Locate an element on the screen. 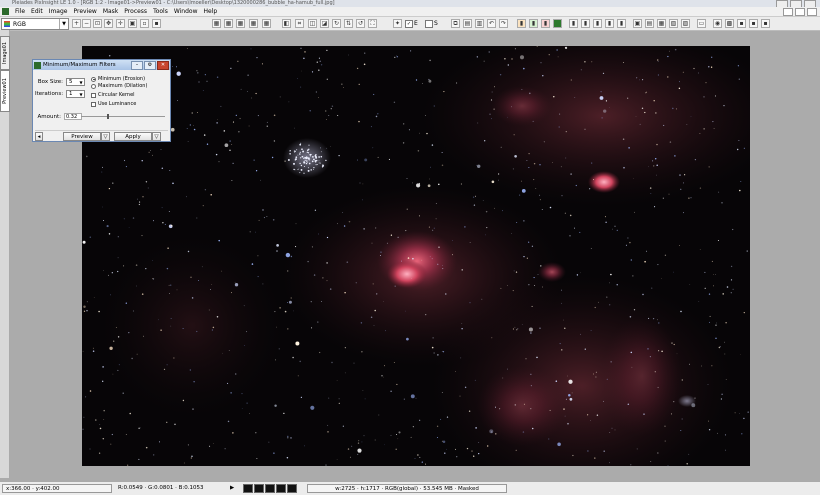 This screenshot has height=495, width=820. maximize-window-button is located at coordinates (796, 3).